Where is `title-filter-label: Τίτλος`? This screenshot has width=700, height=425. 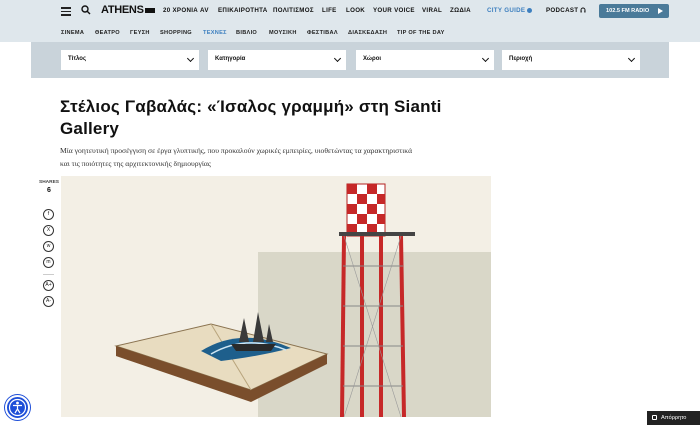
title-filter-label: Τίτλος is located at coordinates (77, 59).